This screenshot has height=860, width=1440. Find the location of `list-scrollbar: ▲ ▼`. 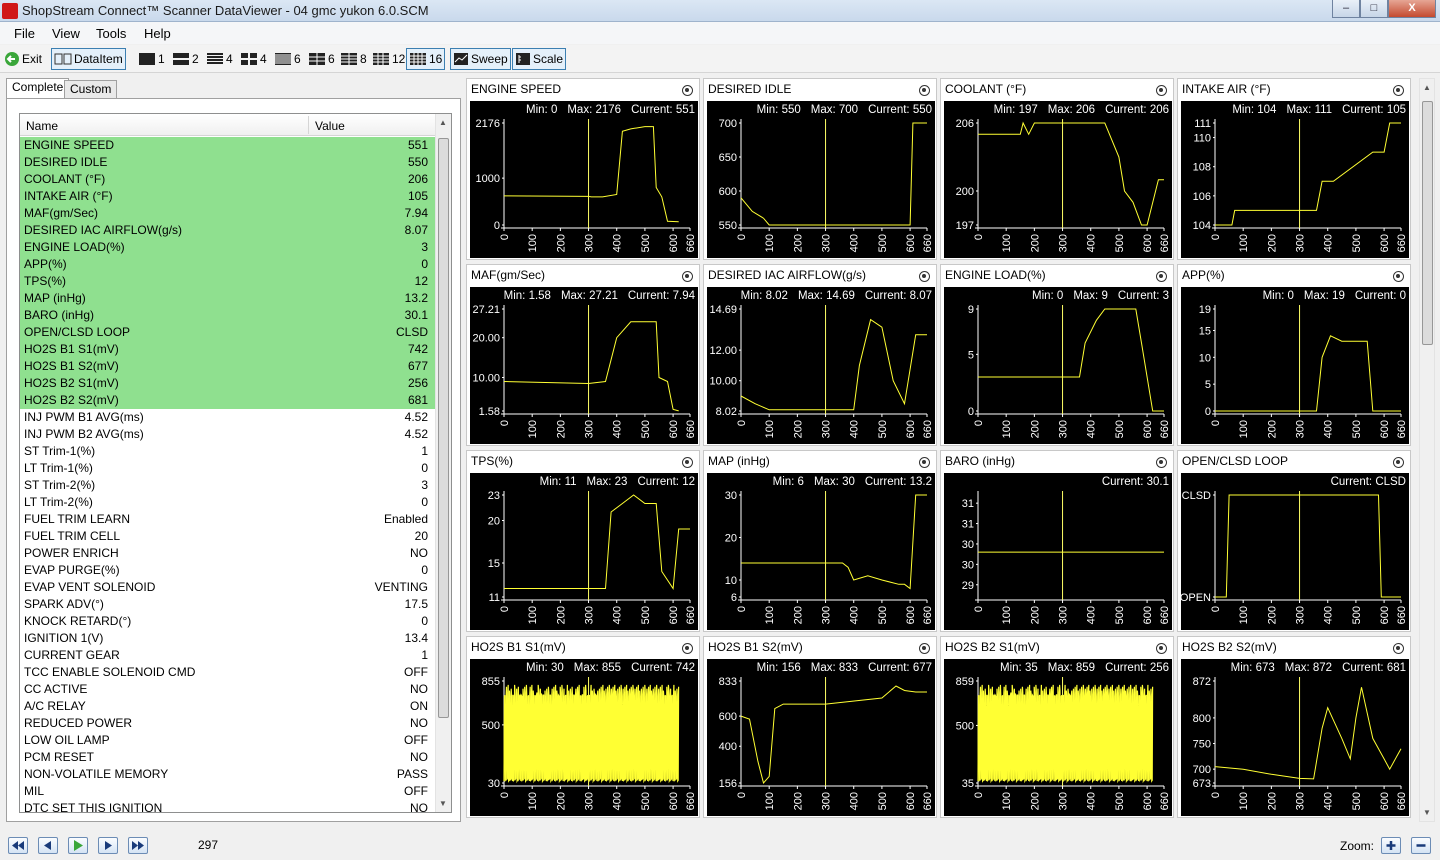

list-scrollbar: ▲ ▼ is located at coordinates (443, 463).